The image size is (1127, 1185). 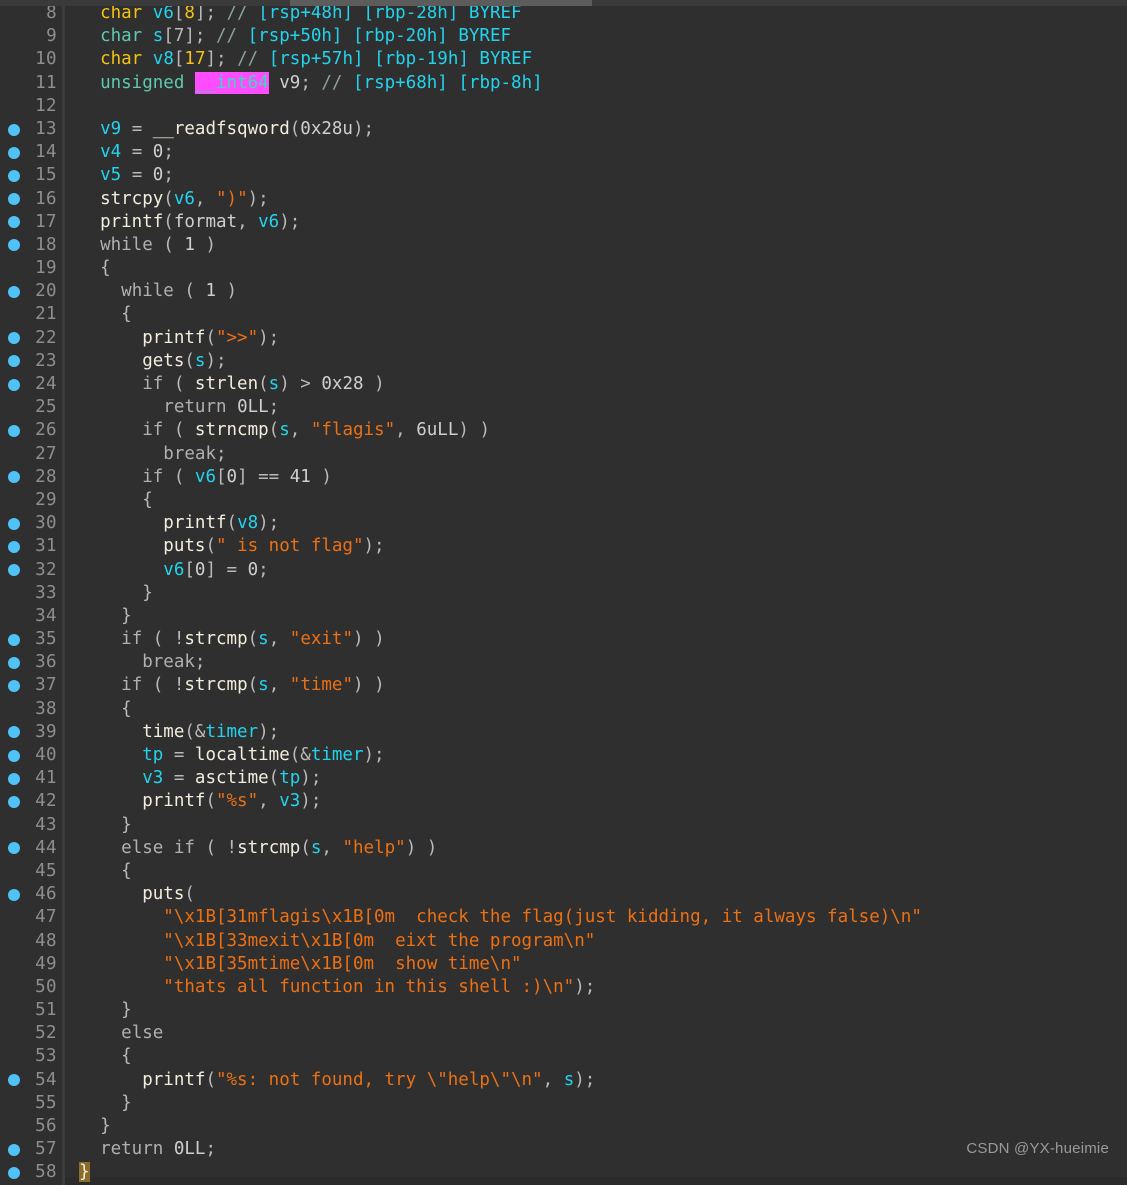 I want to click on line-gutter: 58, so click(x=31, y=1173).